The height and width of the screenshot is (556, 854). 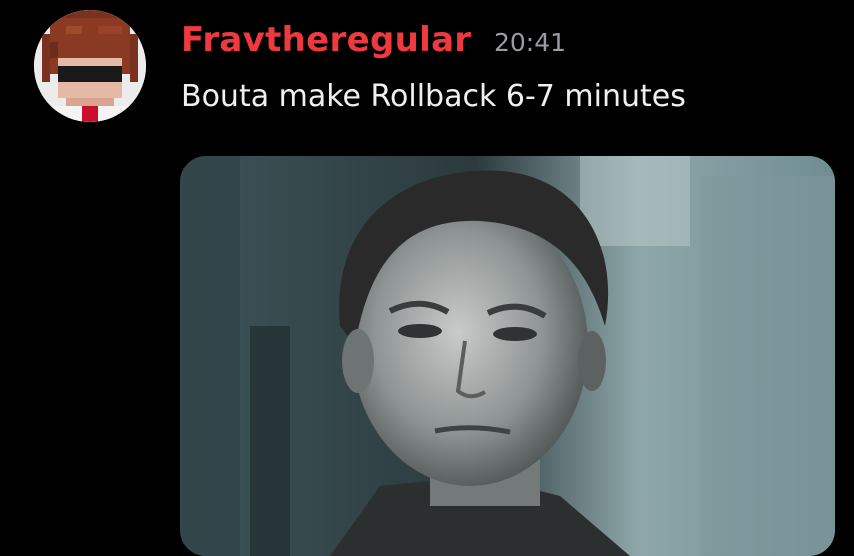 I want to click on user-avatar, so click(x=90, y=66).